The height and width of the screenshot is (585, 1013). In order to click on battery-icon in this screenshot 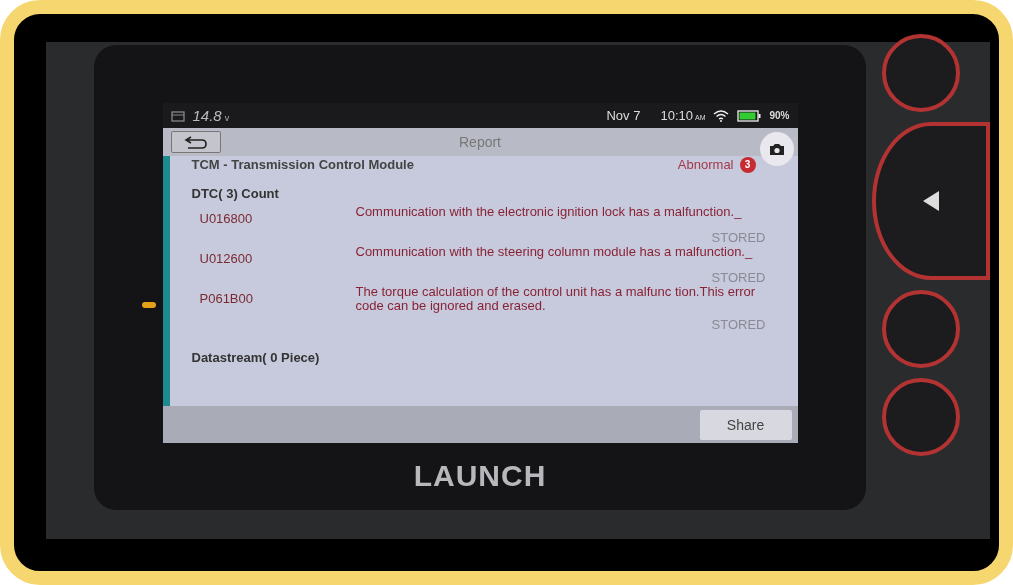, I will do `click(749, 115)`.